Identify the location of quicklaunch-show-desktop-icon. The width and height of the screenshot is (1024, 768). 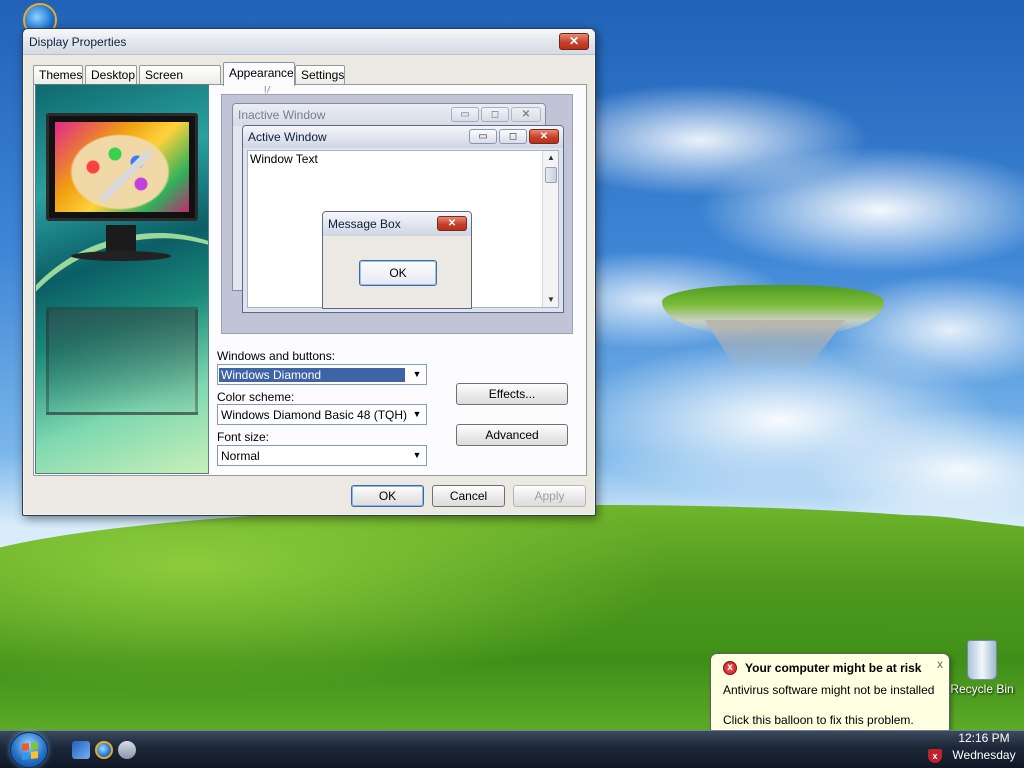
(81, 750).